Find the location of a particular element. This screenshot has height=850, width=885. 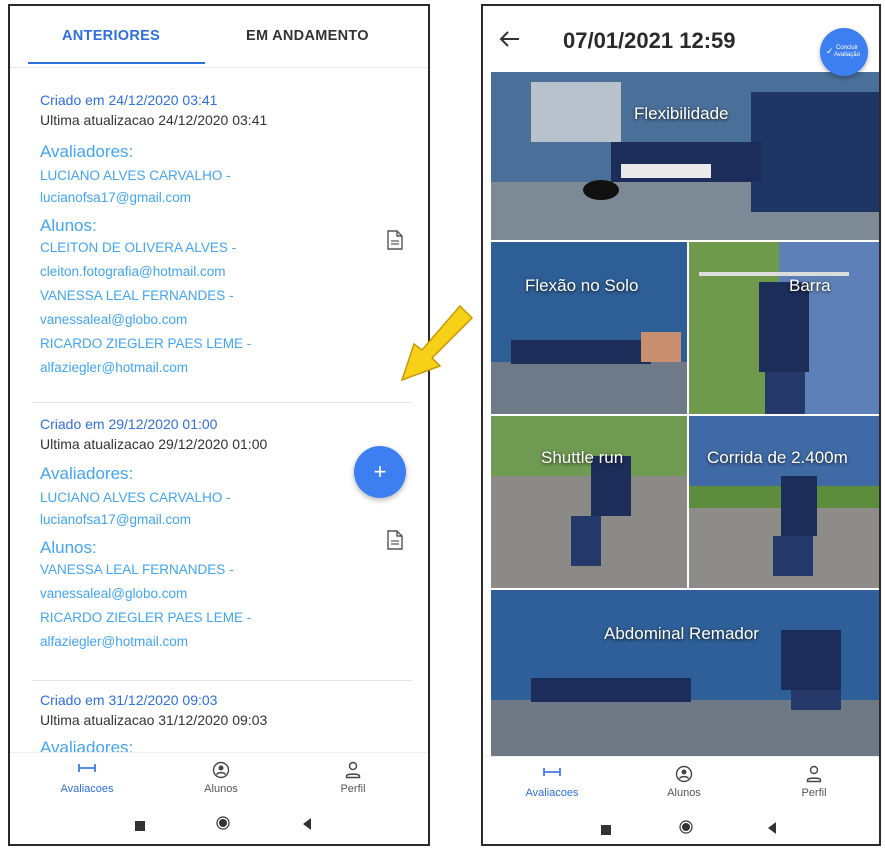

conclude-evaluation-label: Concluir Avaliação is located at coordinates (847, 51).